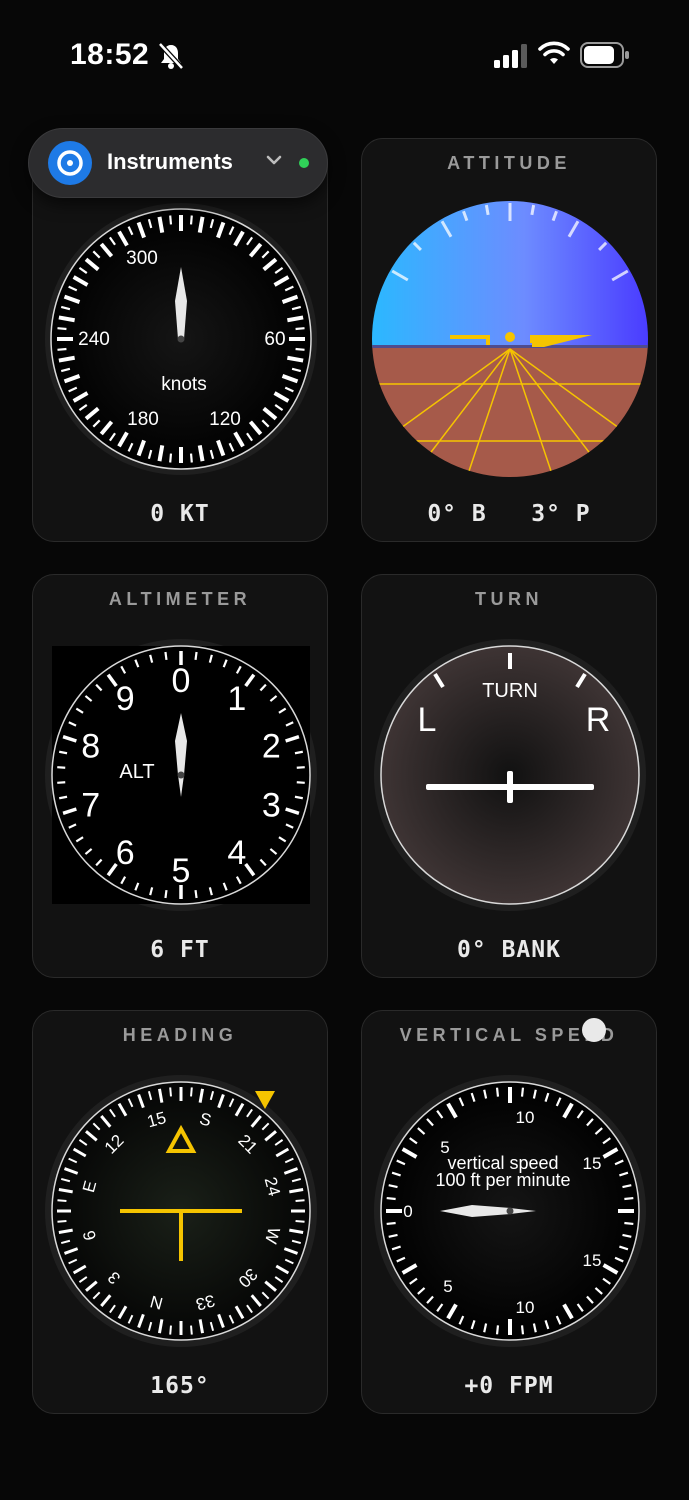 The image size is (689, 1500). What do you see at coordinates (142, 258) in the screenshot?
I see `airspeed-label-300: 300` at bounding box center [142, 258].